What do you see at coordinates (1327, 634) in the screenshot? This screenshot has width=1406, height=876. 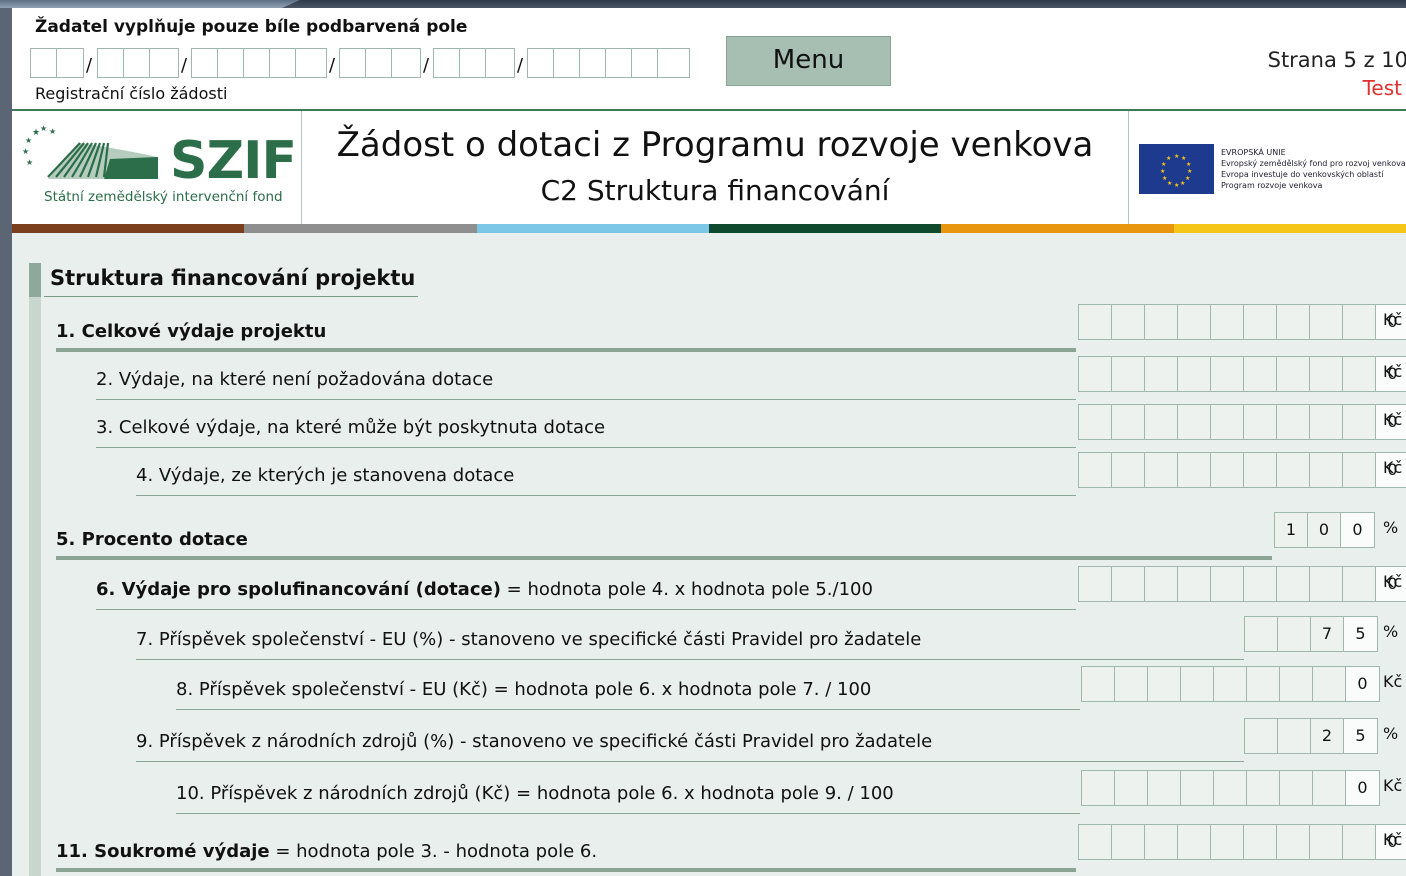 I see `digit-cell: 7` at bounding box center [1327, 634].